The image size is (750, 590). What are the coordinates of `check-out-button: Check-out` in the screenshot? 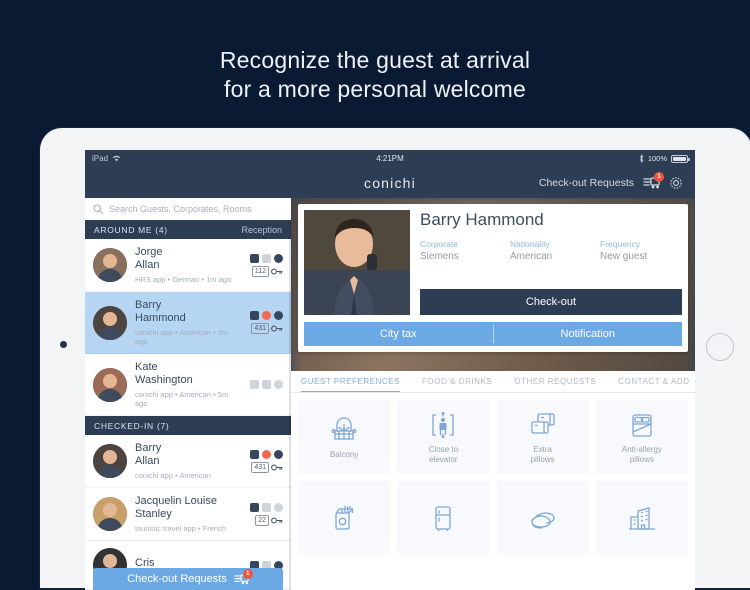 It's located at (551, 302).